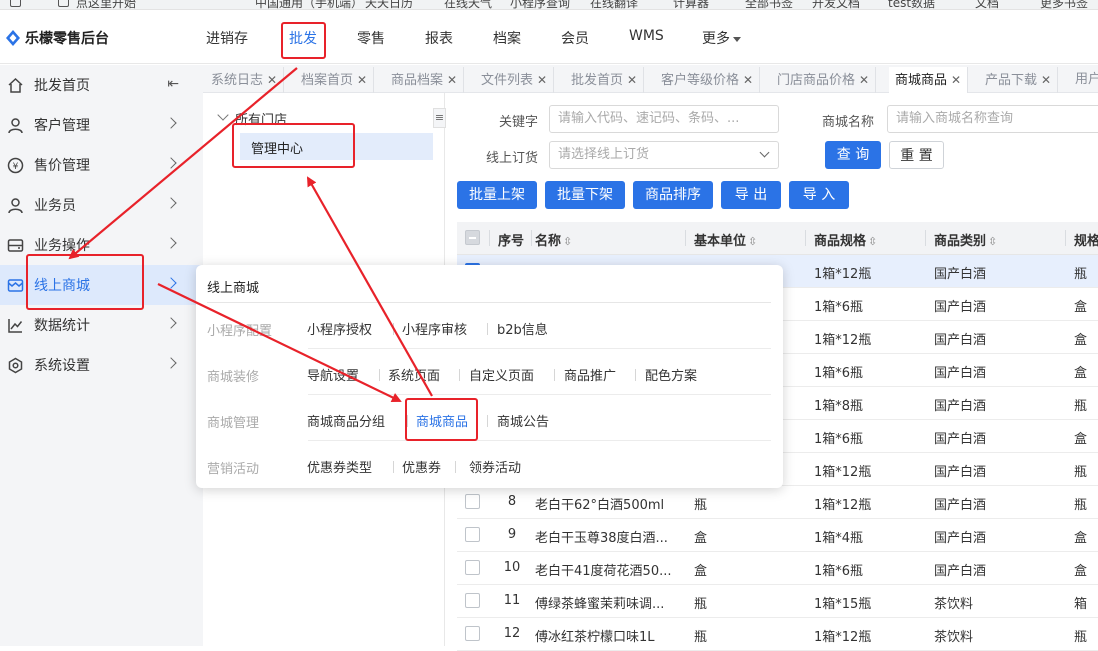  What do you see at coordinates (339, 466) in the screenshot?
I see `menu-link-coupon-types: 优惠券类型` at bounding box center [339, 466].